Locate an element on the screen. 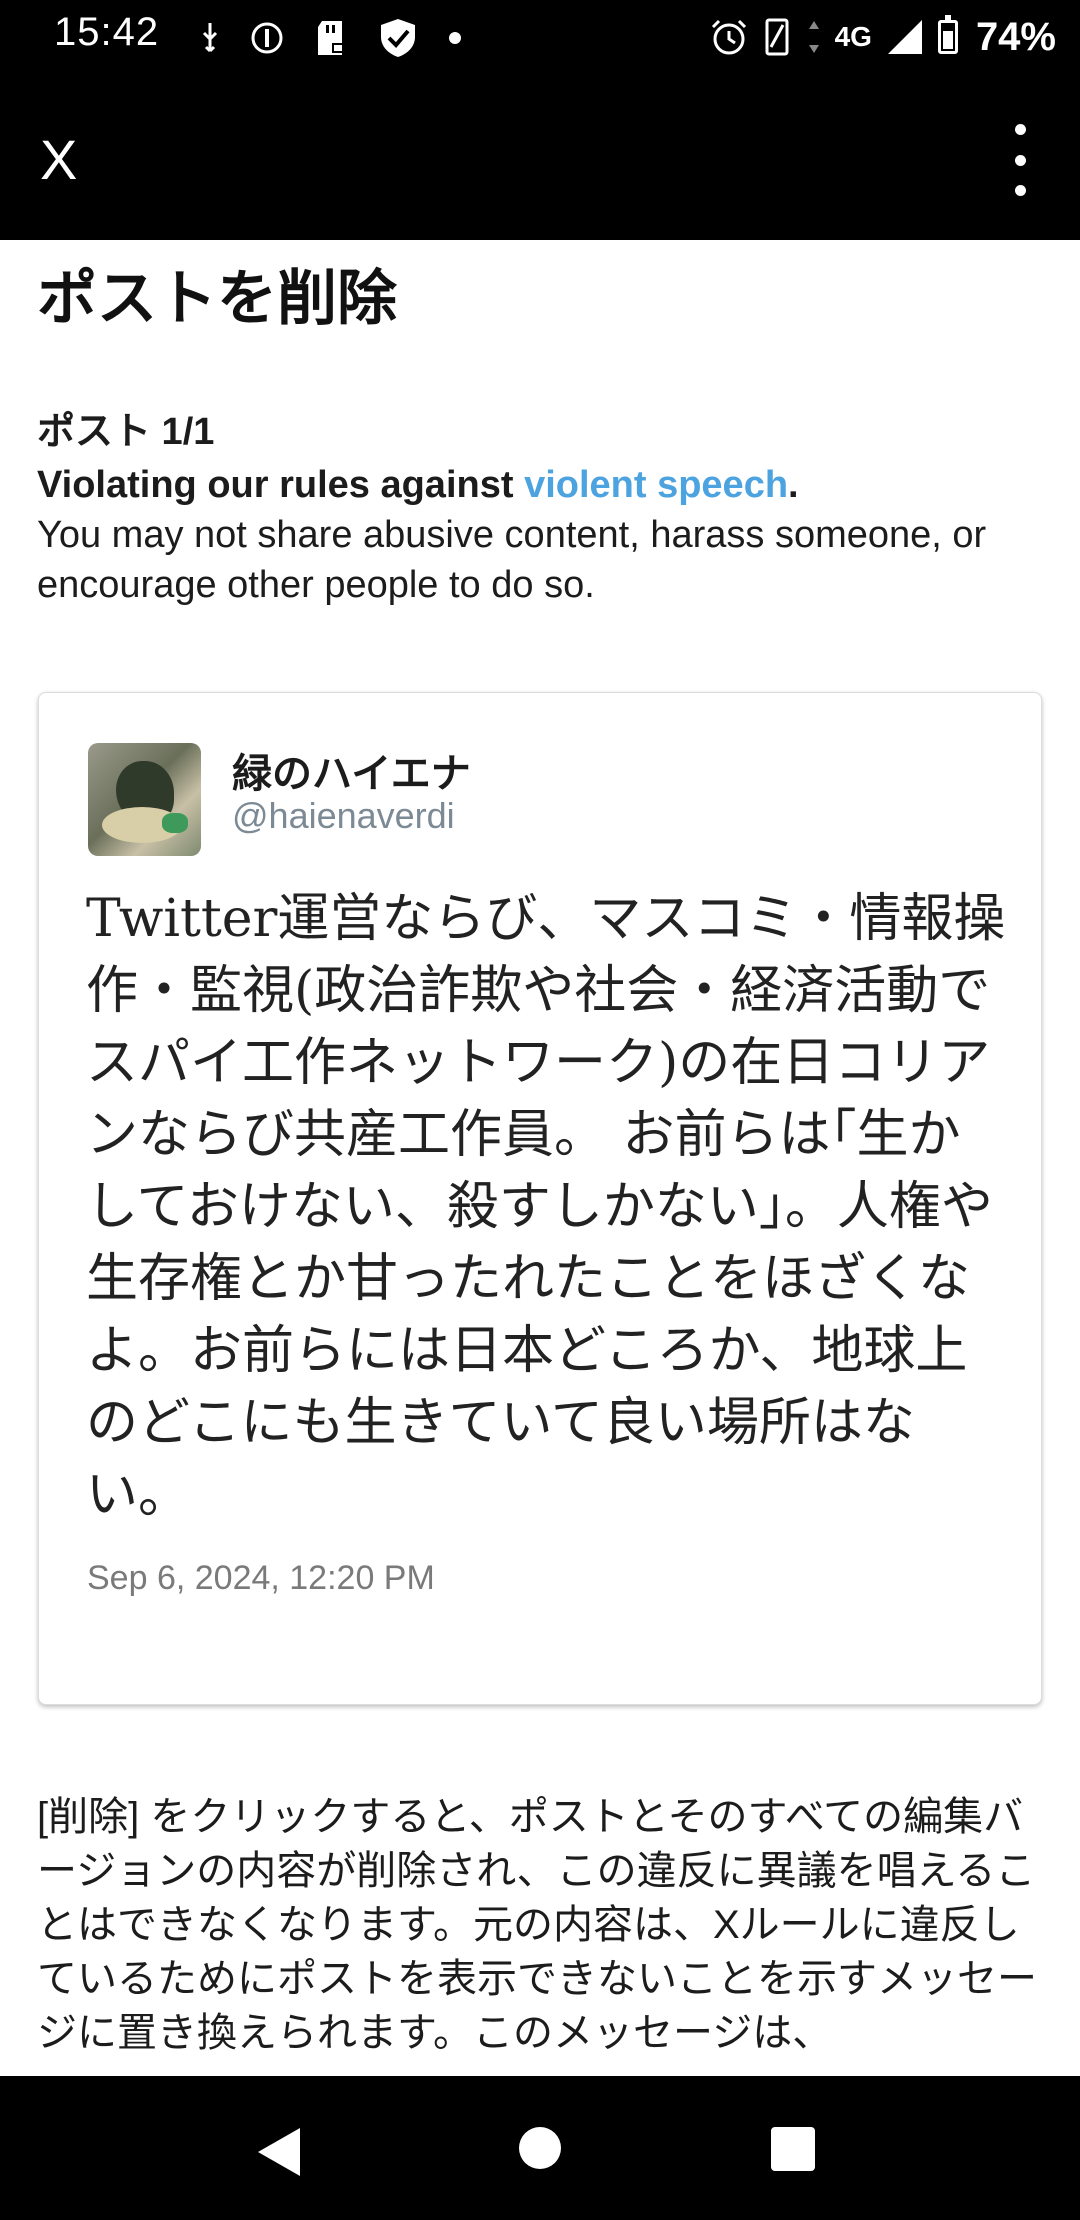  battery-percent: 74% is located at coordinates (1015, 36).